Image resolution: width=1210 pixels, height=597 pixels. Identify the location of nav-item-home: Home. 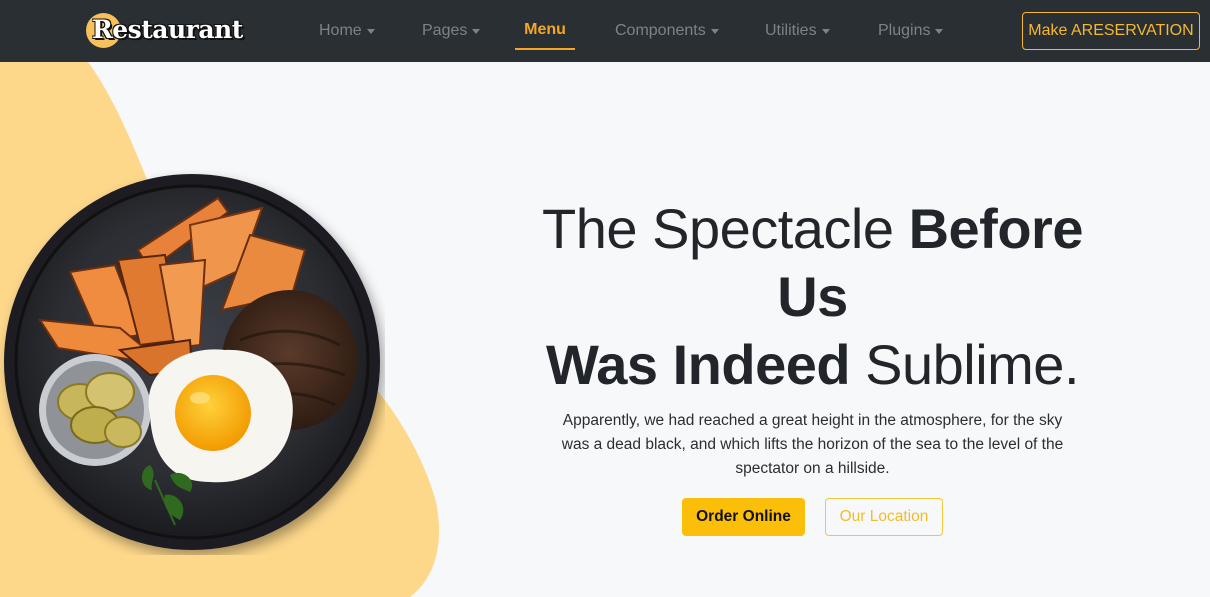
(347, 31).